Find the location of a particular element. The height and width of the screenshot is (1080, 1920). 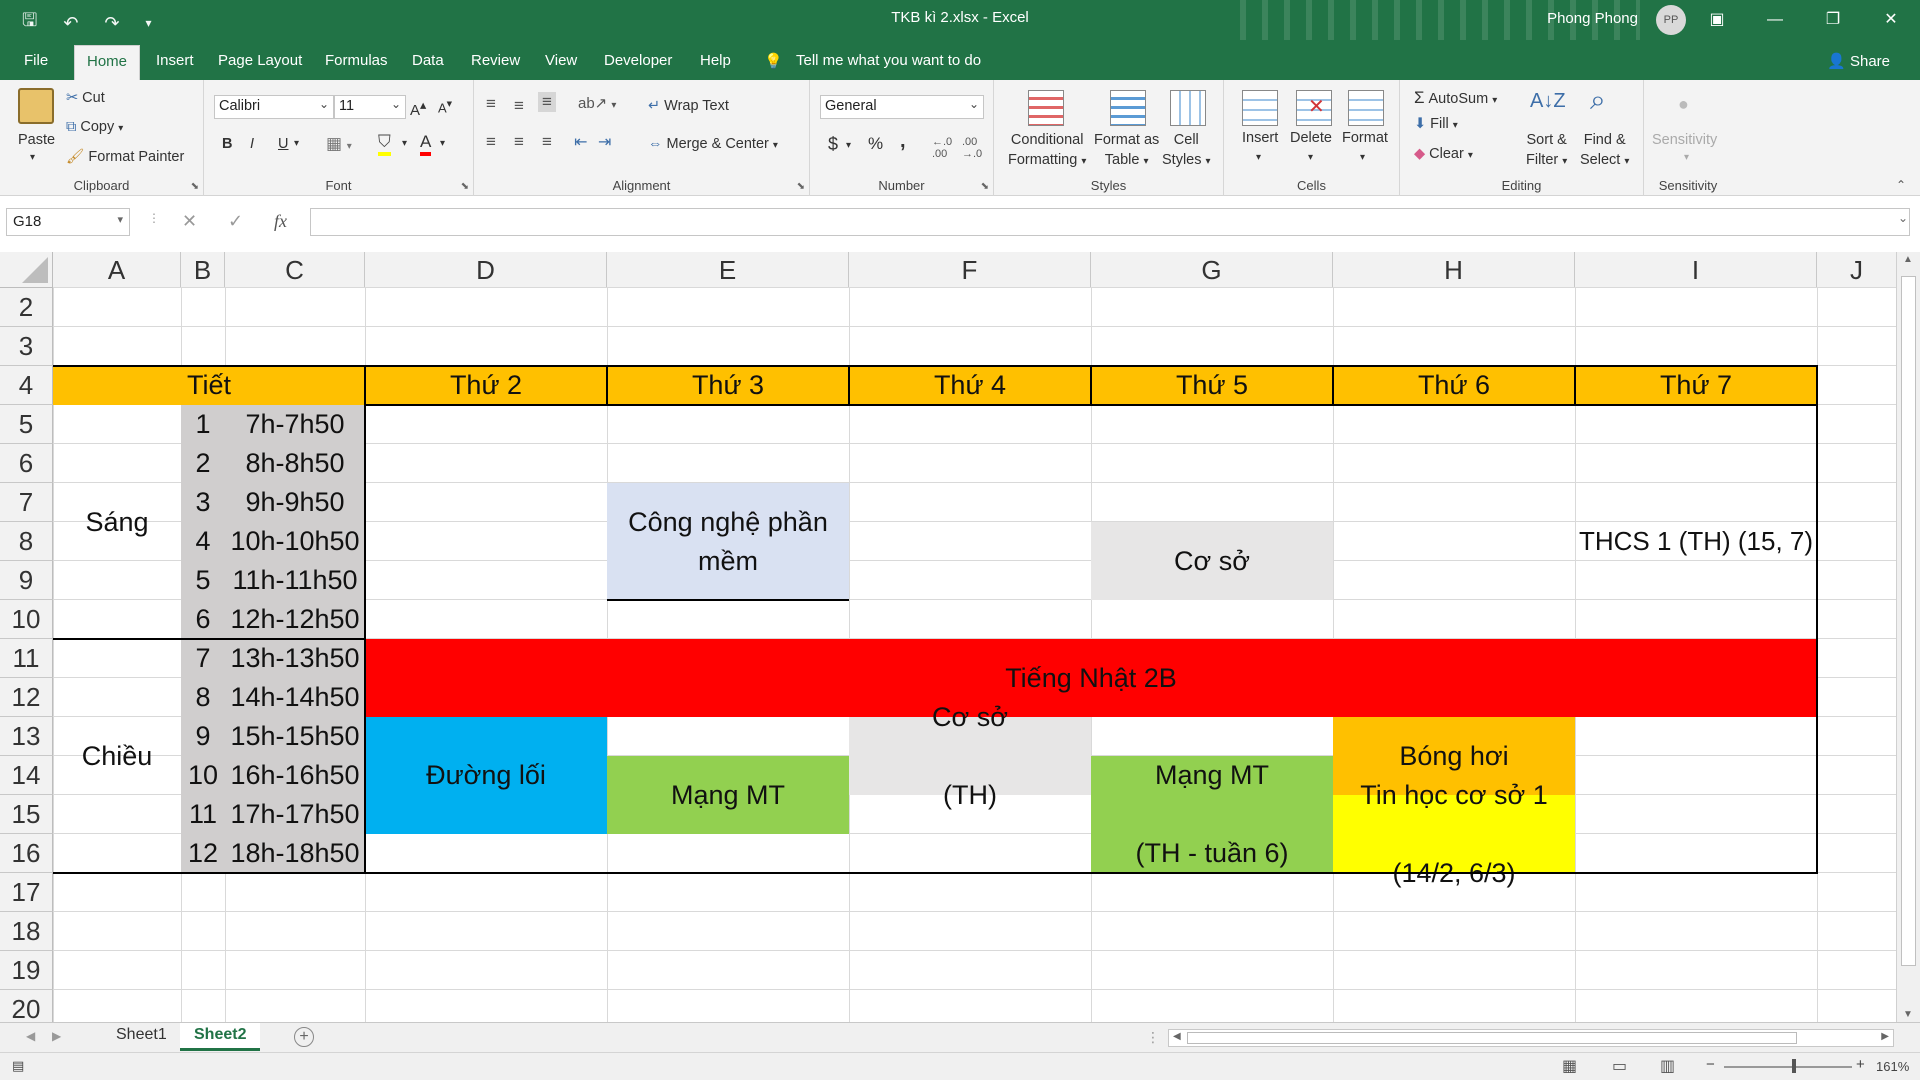

insert-cells-icon is located at coordinates (1260, 108).